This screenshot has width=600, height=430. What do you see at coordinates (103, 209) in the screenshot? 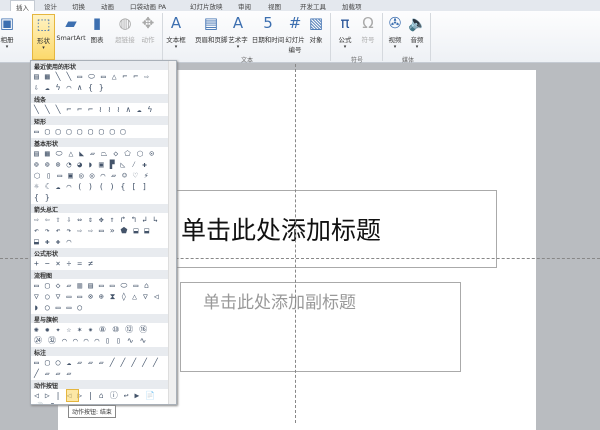
I see `gallery-section-title: 箭头总汇` at bounding box center [103, 209].